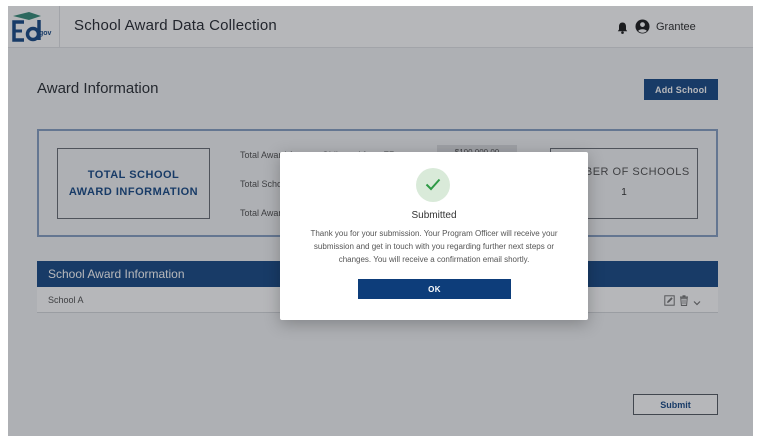 The width and height of the screenshot is (760, 438). What do you see at coordinates (433, 185) in the screenshot?
I see `check-icon` at bounding box center [433, 185].